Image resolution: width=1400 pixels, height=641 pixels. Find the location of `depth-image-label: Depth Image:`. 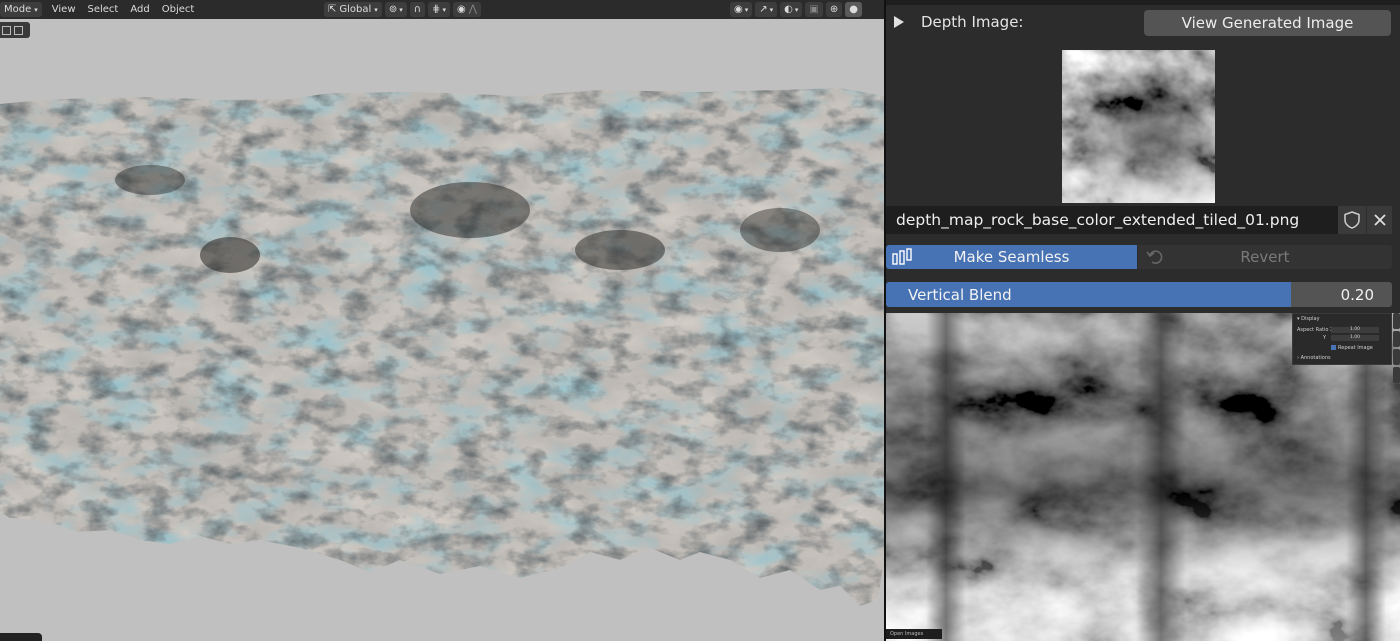

depth-image-label: Depth Image: is located at coordinates (972, 22).